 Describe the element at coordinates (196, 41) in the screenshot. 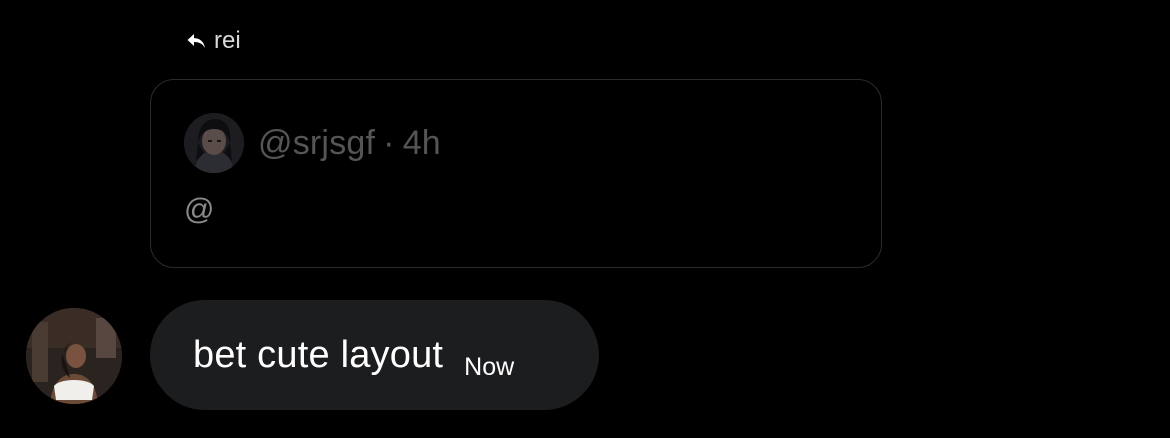

I see `reply-arrow-icon` at that location.